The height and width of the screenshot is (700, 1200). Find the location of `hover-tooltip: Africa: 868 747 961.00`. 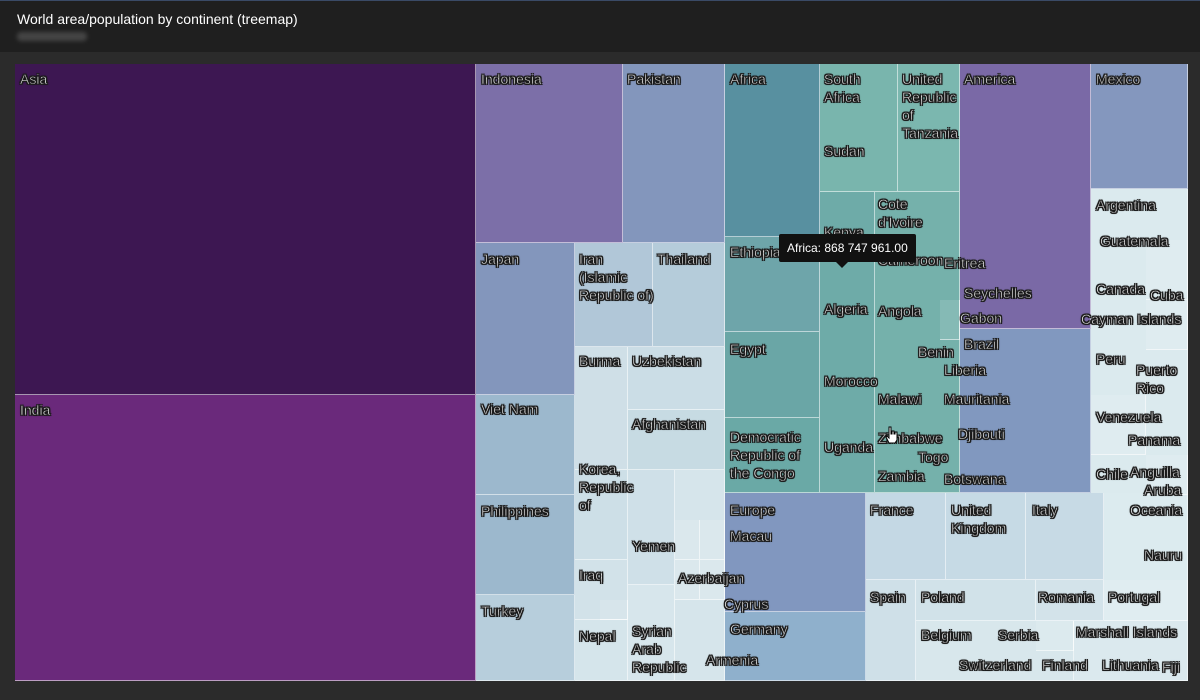

hover-tooltip: Africa: 868 747 961.00 is located at coordinates (847, 248).